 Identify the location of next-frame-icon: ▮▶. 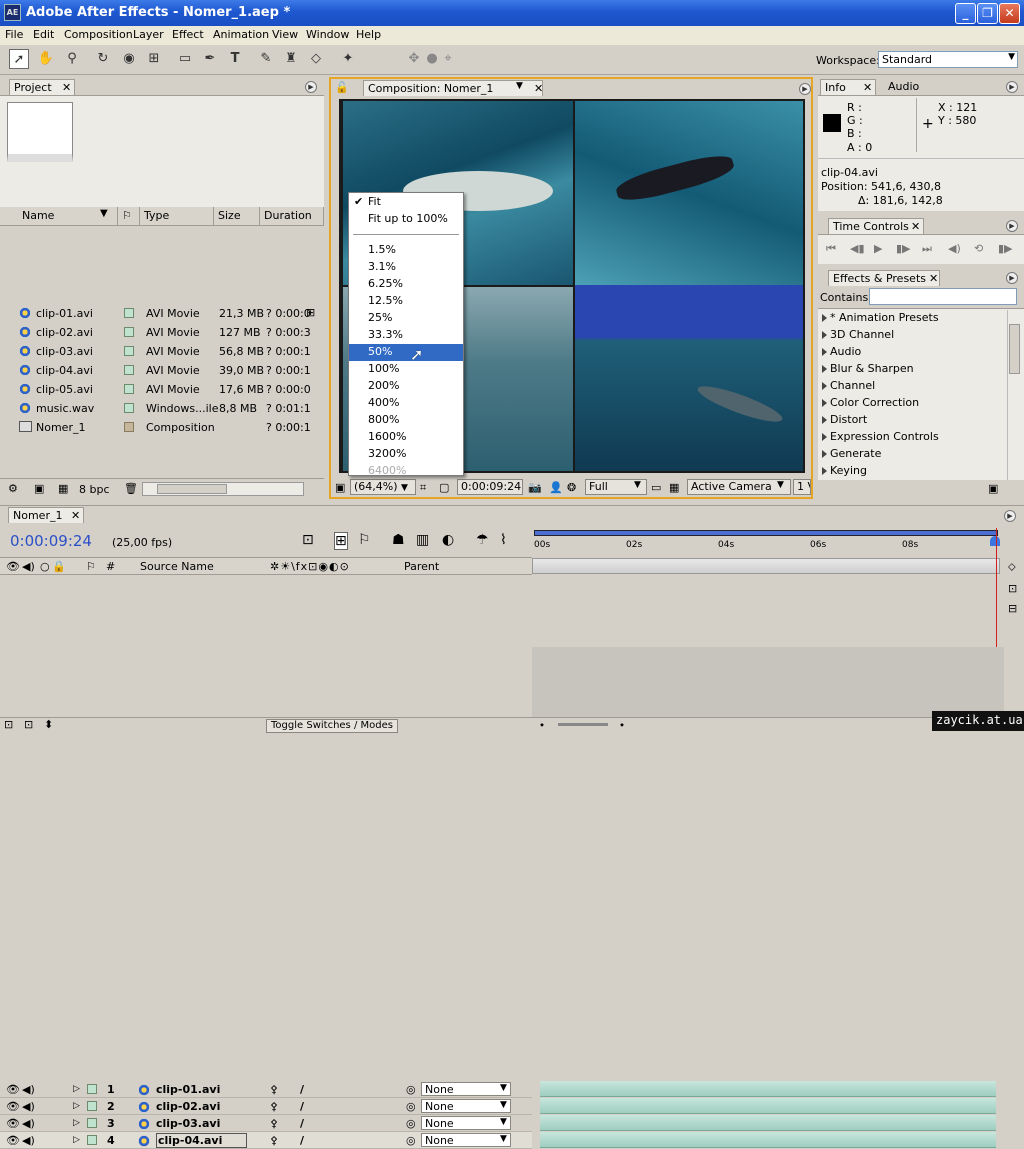
(903, 248).